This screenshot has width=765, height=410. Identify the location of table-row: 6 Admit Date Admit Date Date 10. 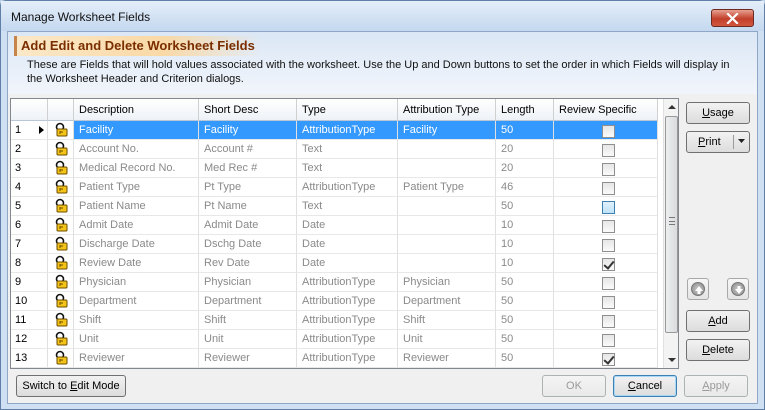
(334, 225).